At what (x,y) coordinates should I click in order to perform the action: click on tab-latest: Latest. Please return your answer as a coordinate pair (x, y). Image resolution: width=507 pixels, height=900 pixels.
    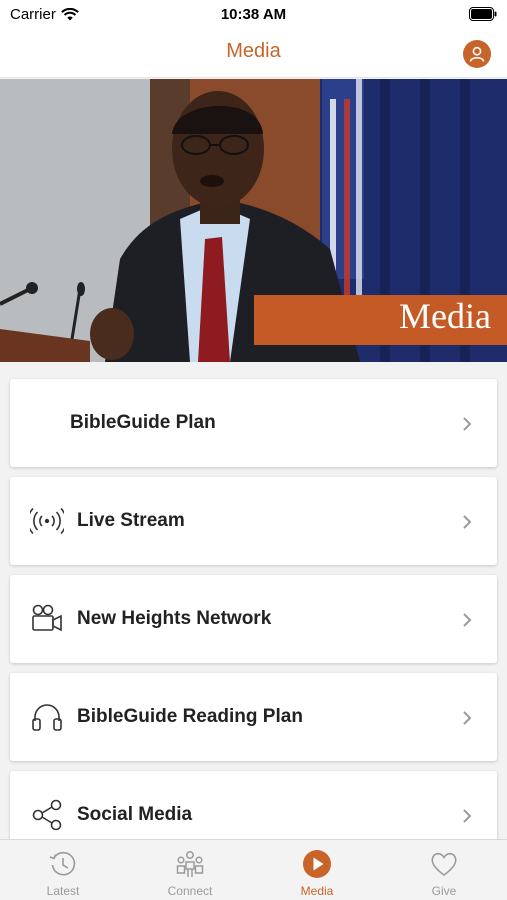
    Looking at the image, I should click on (63, 870).